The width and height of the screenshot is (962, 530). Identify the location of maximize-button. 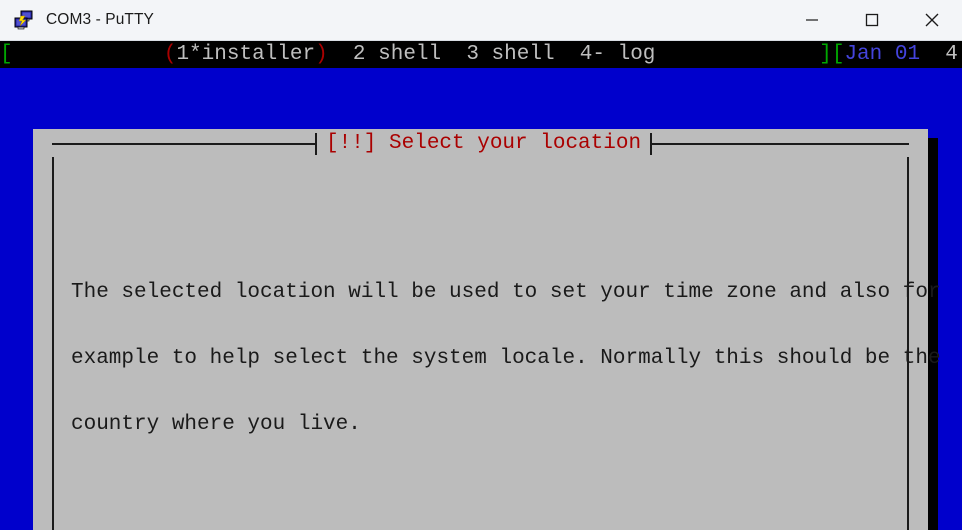
(872, 20).